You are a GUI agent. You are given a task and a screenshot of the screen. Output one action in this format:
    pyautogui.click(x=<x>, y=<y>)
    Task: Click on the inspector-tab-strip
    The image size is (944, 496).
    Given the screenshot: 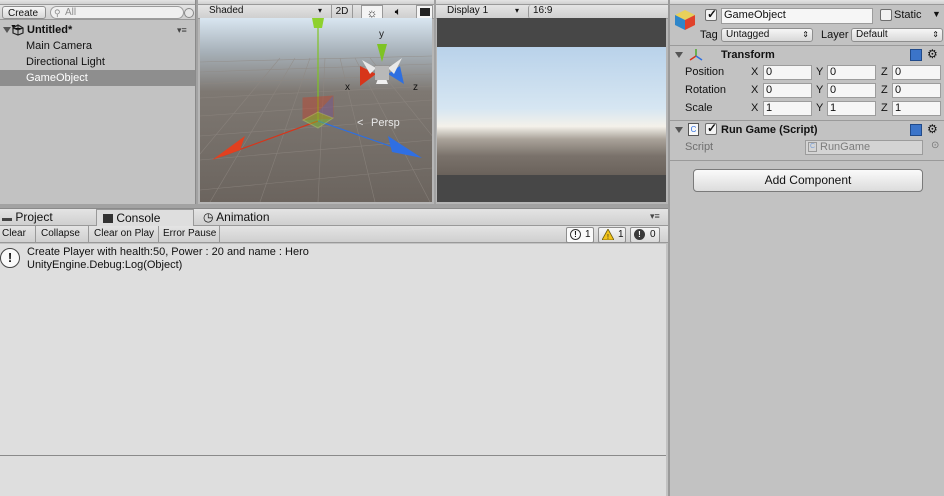 What is the action you would take?
    pyautogui.click(x=807, y=2)
    